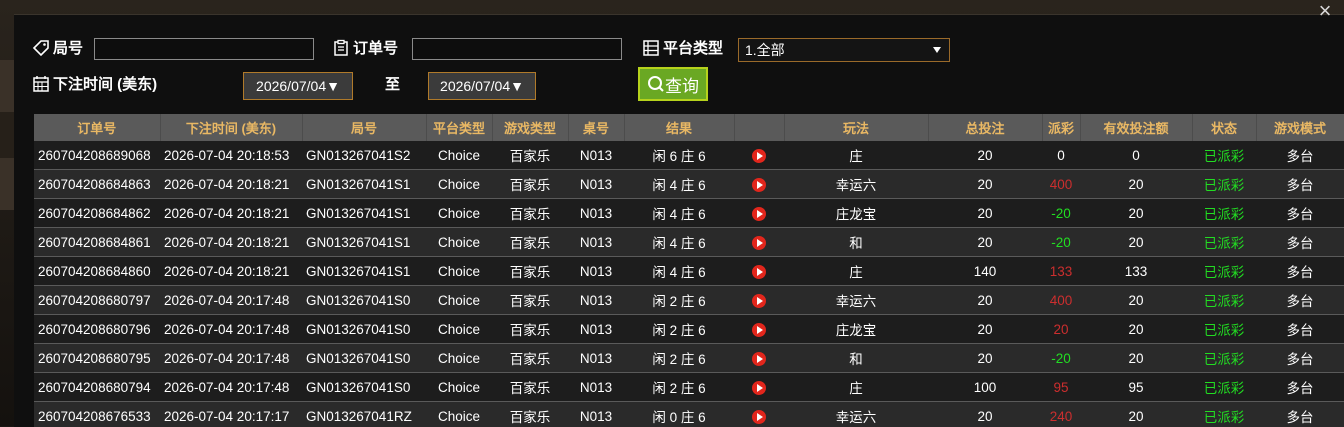 The image size is (1344, 427). Describe the element at coordinates (97, 127) in the screenshot. I see `col-order: 订单号` at that location.